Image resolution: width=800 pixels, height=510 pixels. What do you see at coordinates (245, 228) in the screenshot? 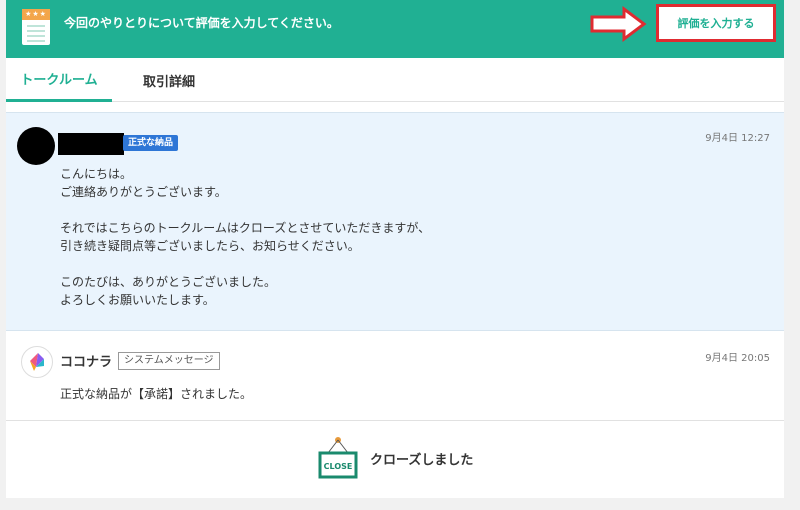
I see `message-line: それではこちらのトークルームはクローズとさせていただきますが、` at bounding box center [245, 228].